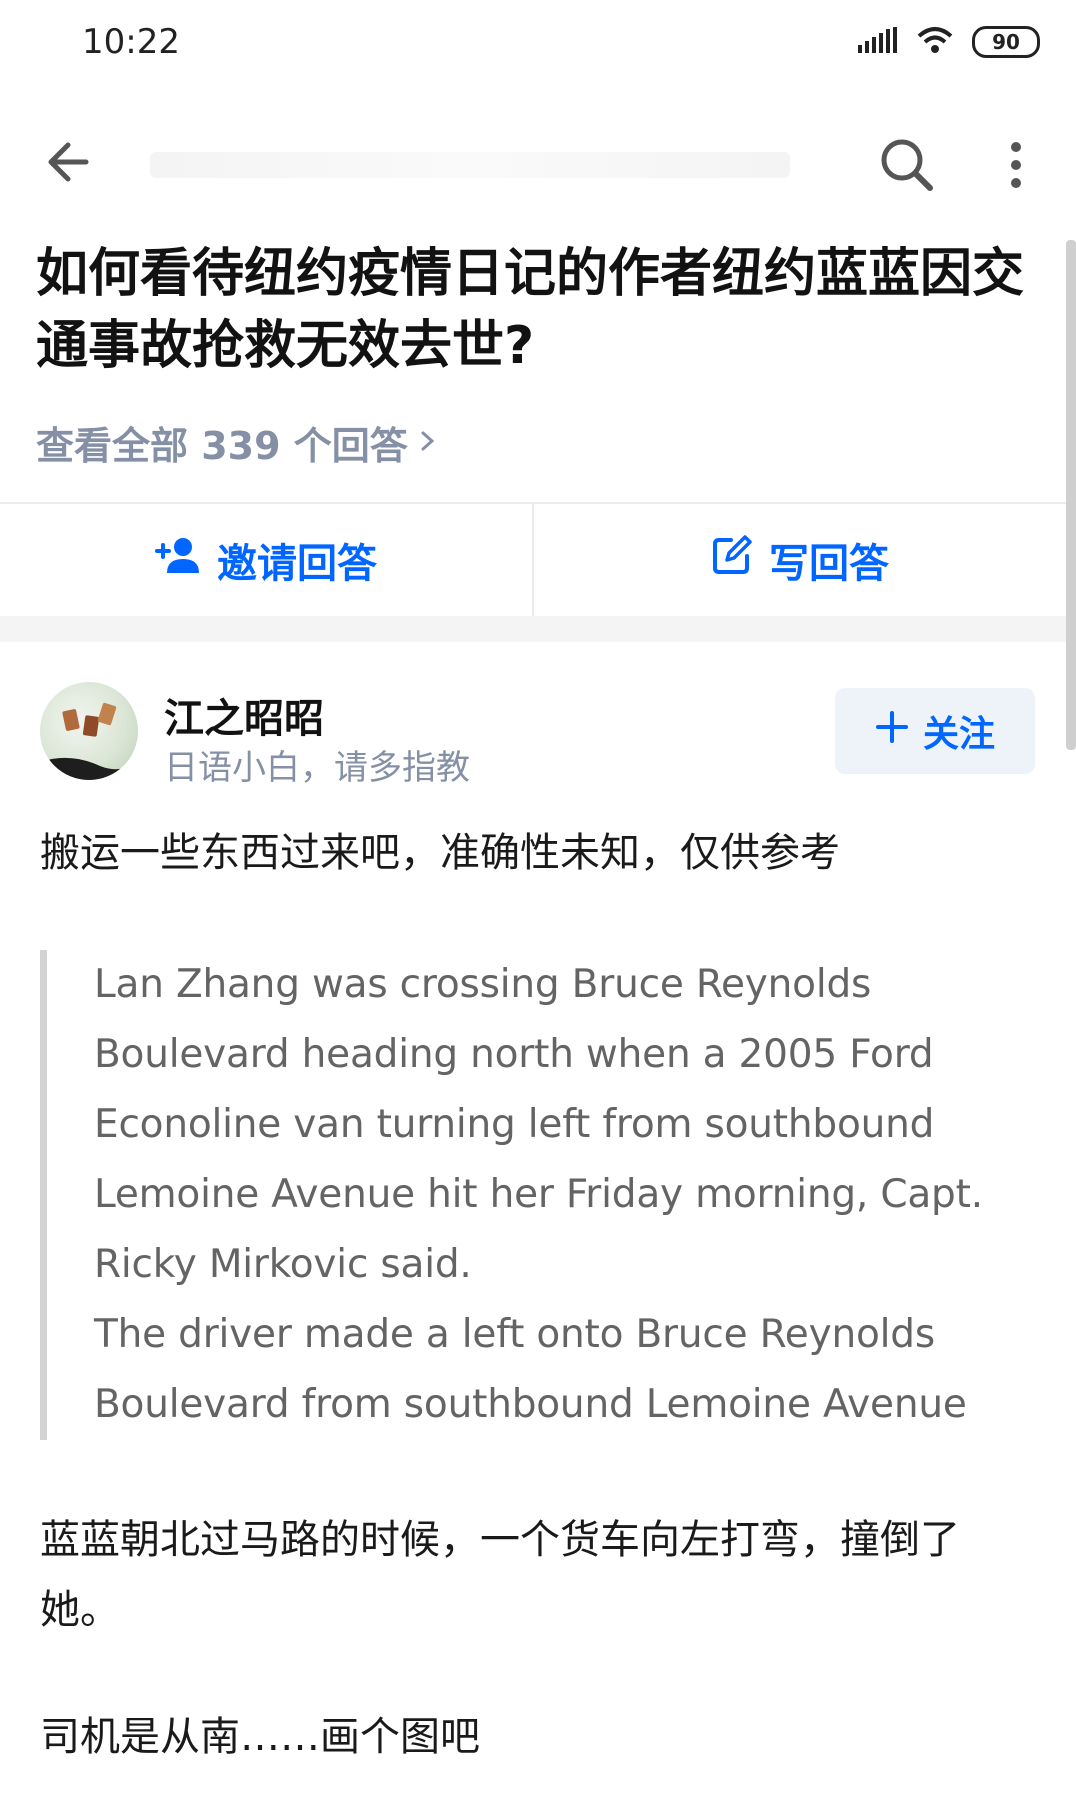 The image size is (1076, 1795). Describe the element at coordinates (514, 1054) in the screenshot. I see `quote-line: Boulevard heading north when a 2005 Ford` at that location.